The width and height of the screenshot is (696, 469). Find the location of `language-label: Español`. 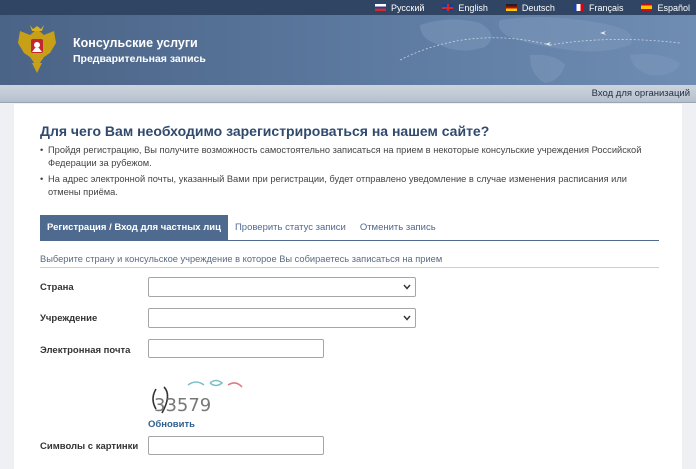

language-label: Español is located at coordinates (673, 7).